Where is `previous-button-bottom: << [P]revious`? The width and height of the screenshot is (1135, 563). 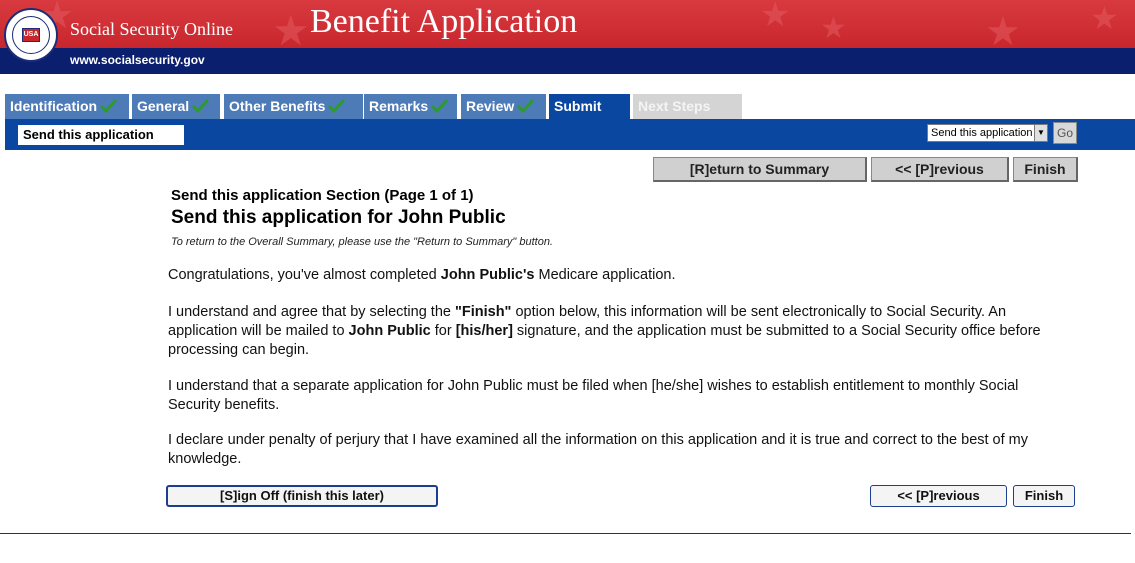
previous-button-bottom: << [P]revious is located at coordinates (938, 496).